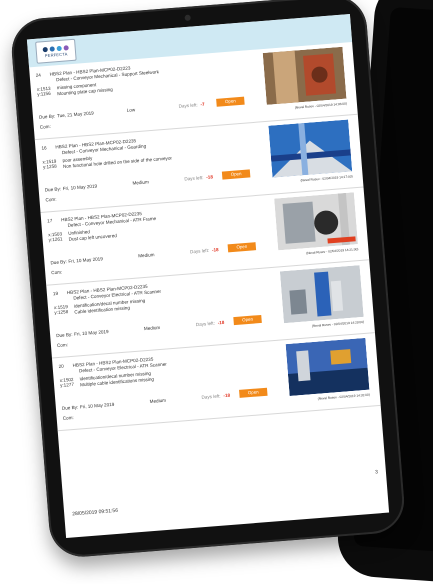  Describe the element at coordinates (75, 114) in the screenshot. I see `due-date: Tue, 21 May 2019` at that location.